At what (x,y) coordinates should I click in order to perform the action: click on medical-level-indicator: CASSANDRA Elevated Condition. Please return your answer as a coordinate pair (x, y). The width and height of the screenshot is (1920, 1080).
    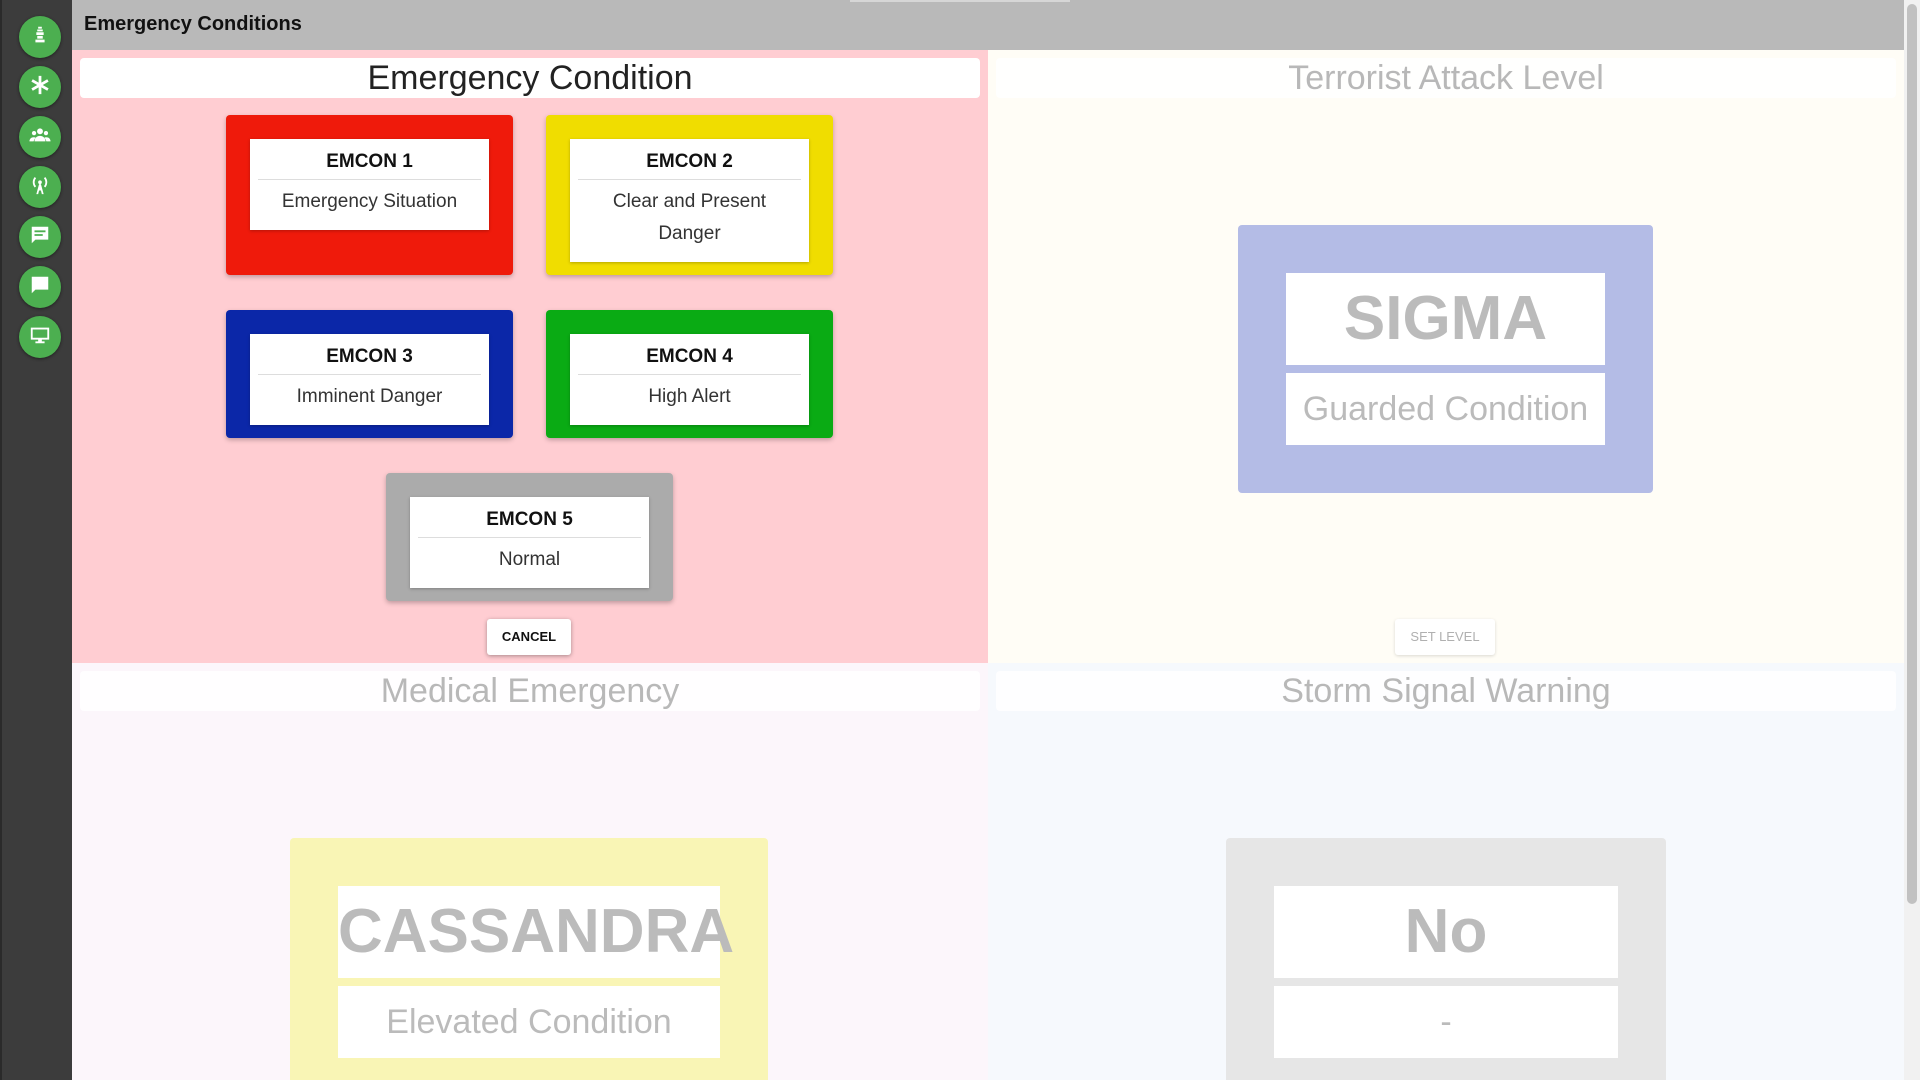
    Looking at the image, I should click on (529, 959).